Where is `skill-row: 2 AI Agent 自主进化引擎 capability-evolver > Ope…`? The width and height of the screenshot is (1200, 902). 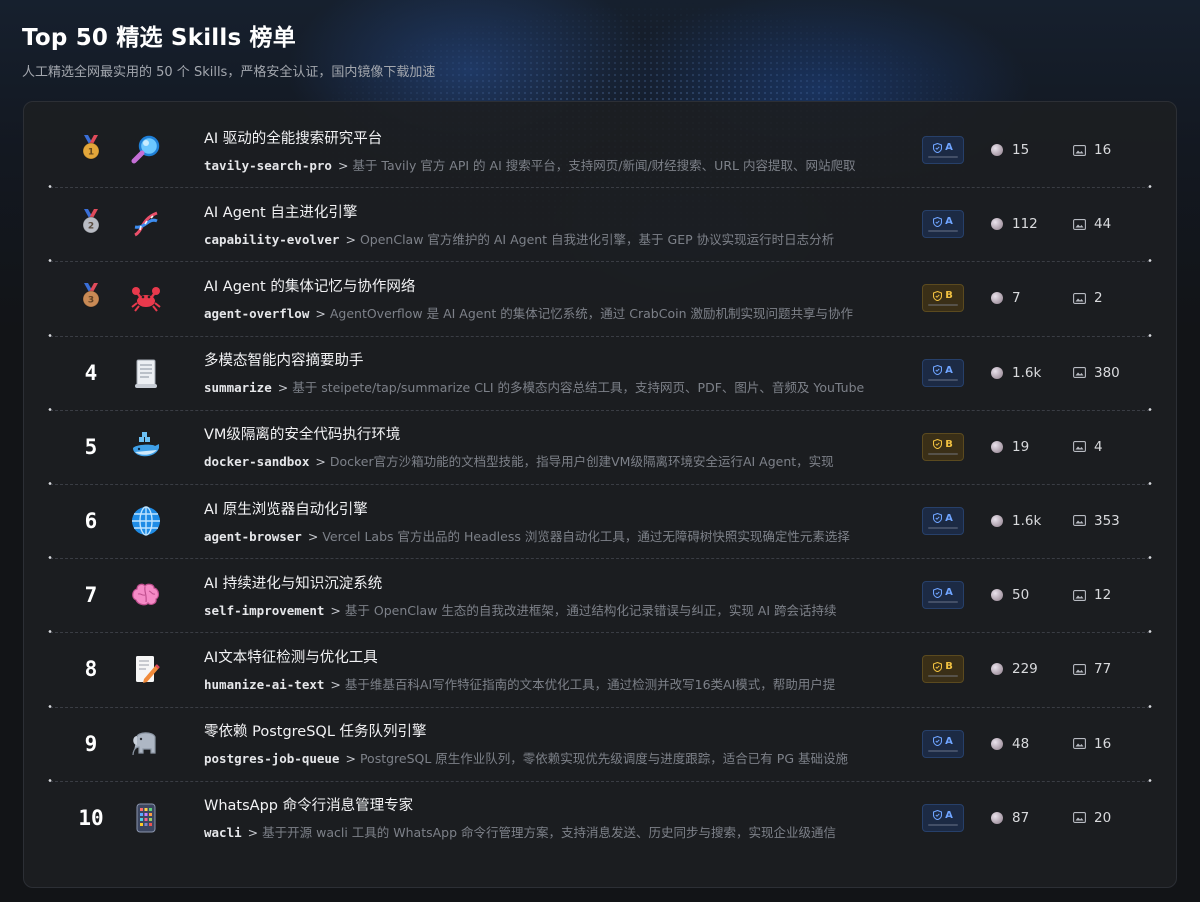 skill-row: 2 AI Agent 自主进化引擎 capability-evolver > Ope… is located at coordinates (600, 223).